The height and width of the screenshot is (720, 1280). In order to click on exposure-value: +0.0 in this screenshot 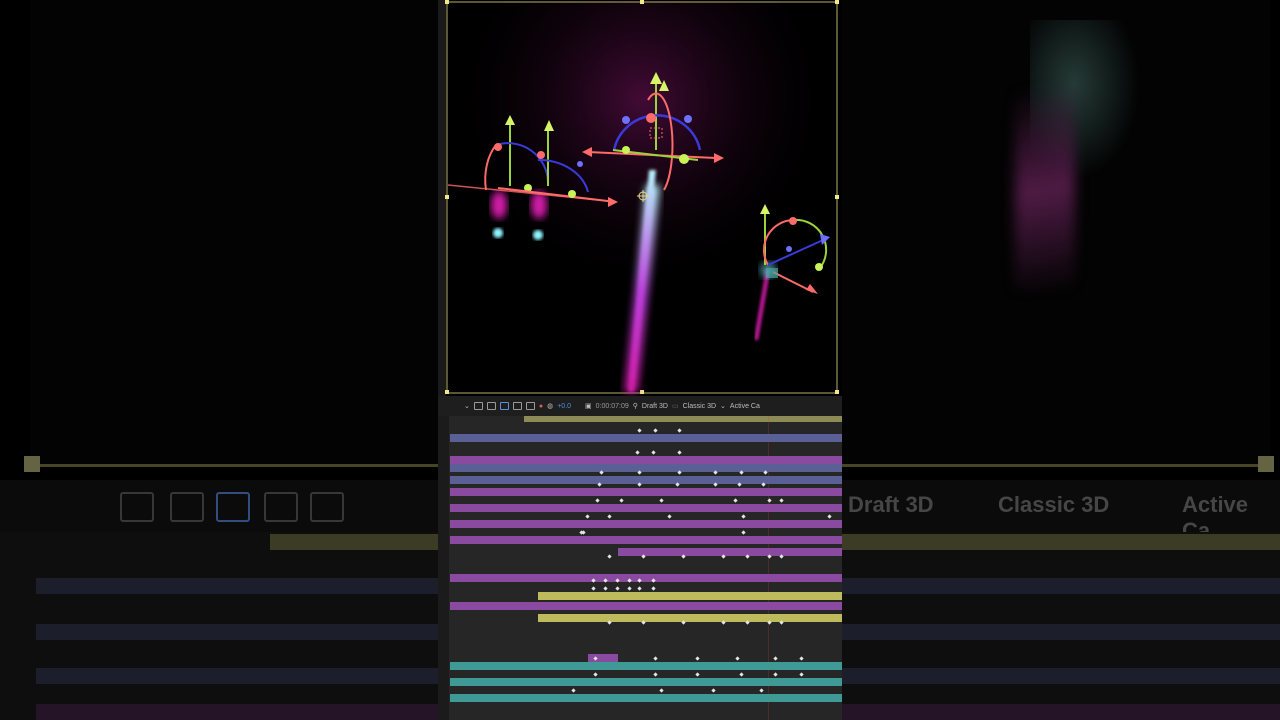, I will do `click(564, 406)`.